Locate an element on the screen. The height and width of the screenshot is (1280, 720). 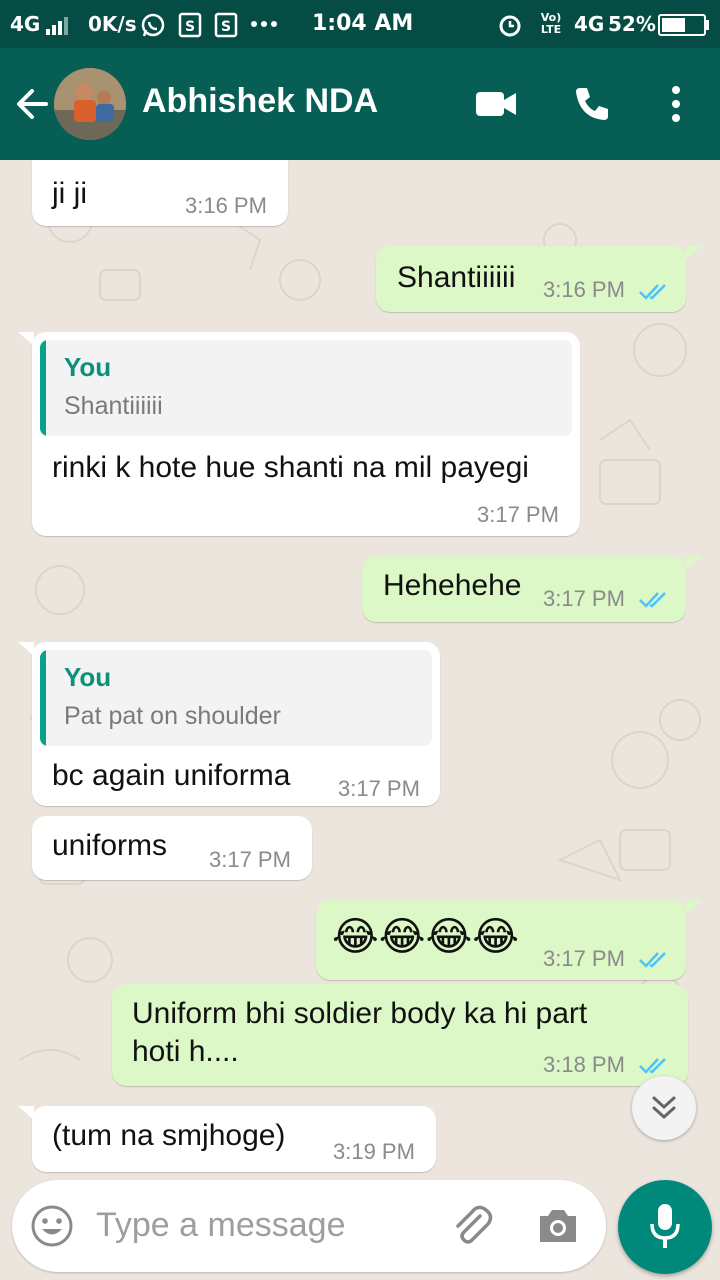
message-bubble-incoming: (tum na smjhoge) 3:19 PM is located at coordinates (234, 1139).